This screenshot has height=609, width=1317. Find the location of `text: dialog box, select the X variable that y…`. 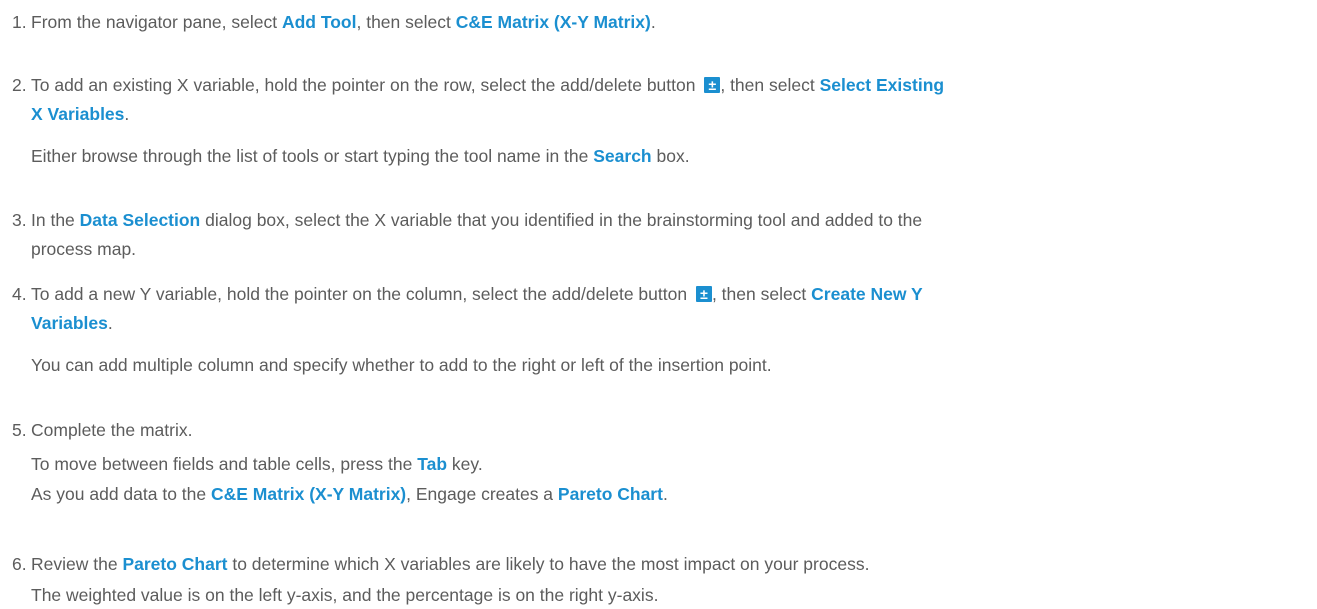

text: dialog box, select the X variable that y… is located at coordinates (561, 220).